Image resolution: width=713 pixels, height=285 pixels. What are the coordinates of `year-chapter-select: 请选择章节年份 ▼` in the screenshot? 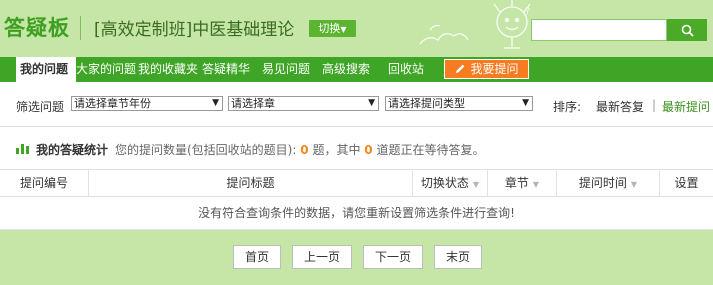 It's located at (147, 103).